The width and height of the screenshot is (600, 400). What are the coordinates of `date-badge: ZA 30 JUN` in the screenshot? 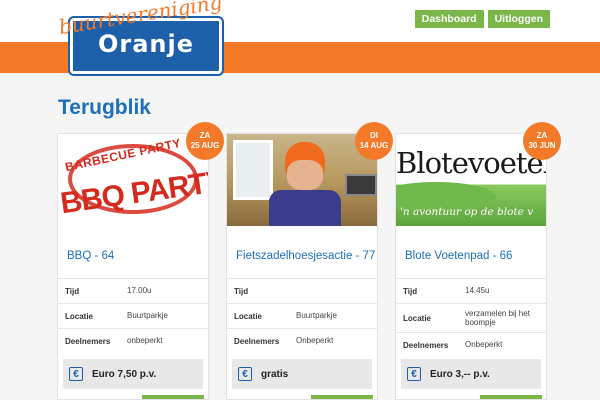 It's located at (542, 141).